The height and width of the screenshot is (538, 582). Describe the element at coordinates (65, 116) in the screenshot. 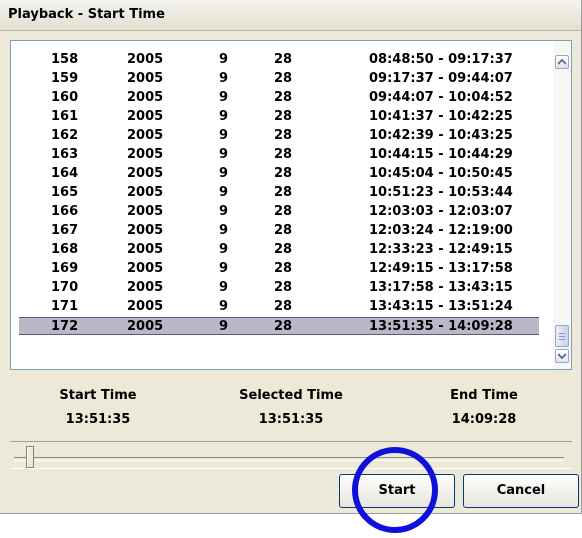

I see `row-number-cell: 161` at that location.